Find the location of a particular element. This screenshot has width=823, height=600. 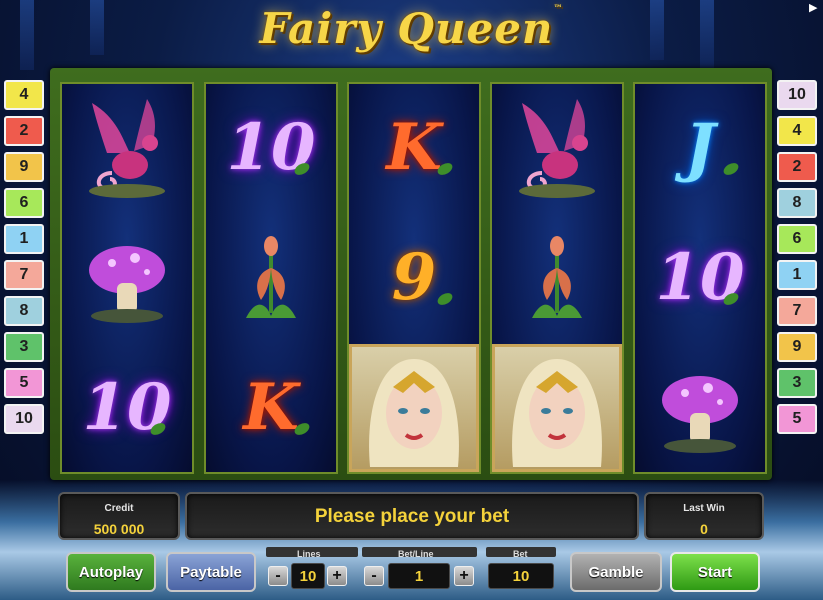

lines-minus-button: - is located at coordinates (278, 576).